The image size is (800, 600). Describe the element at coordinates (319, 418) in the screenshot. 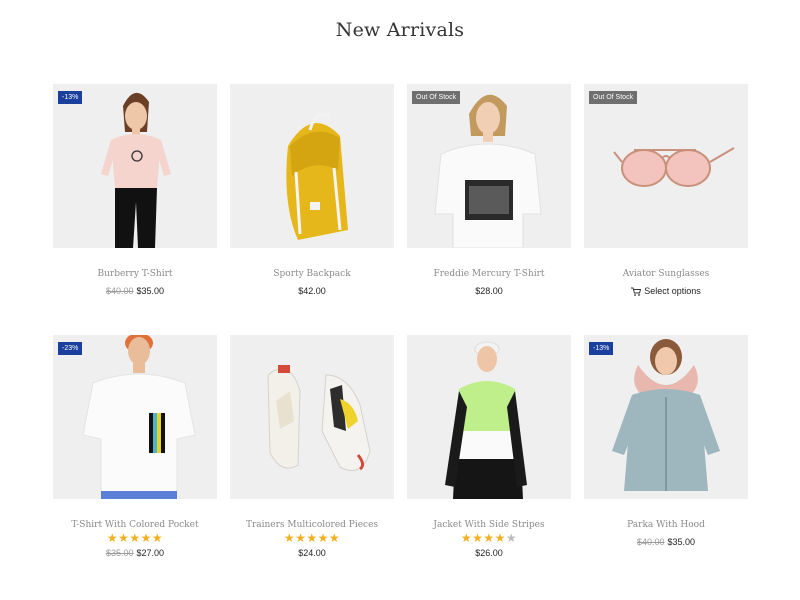

I see `sneakers-image` at that location.